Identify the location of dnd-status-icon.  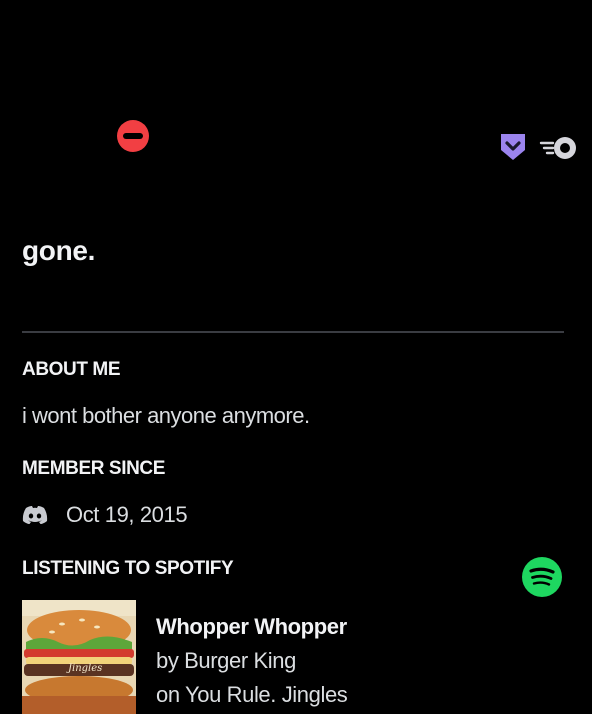
(133, 136).